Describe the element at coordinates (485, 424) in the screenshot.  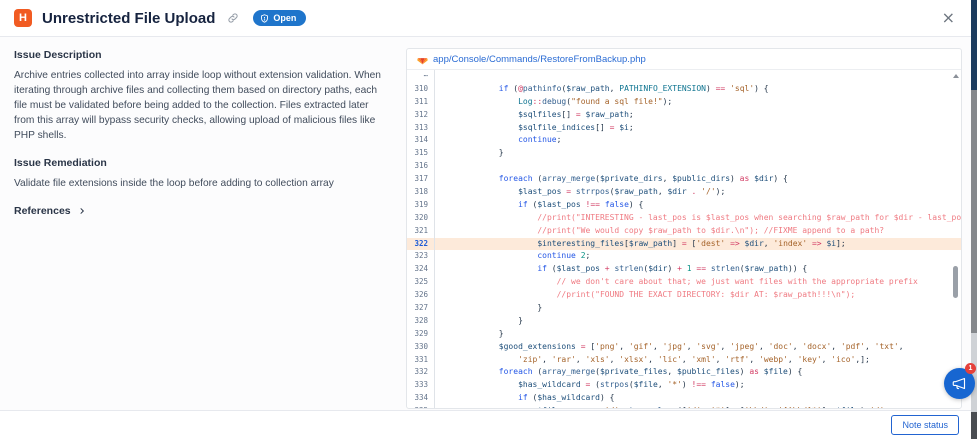
I see `modal-footer: Note status` at that location.